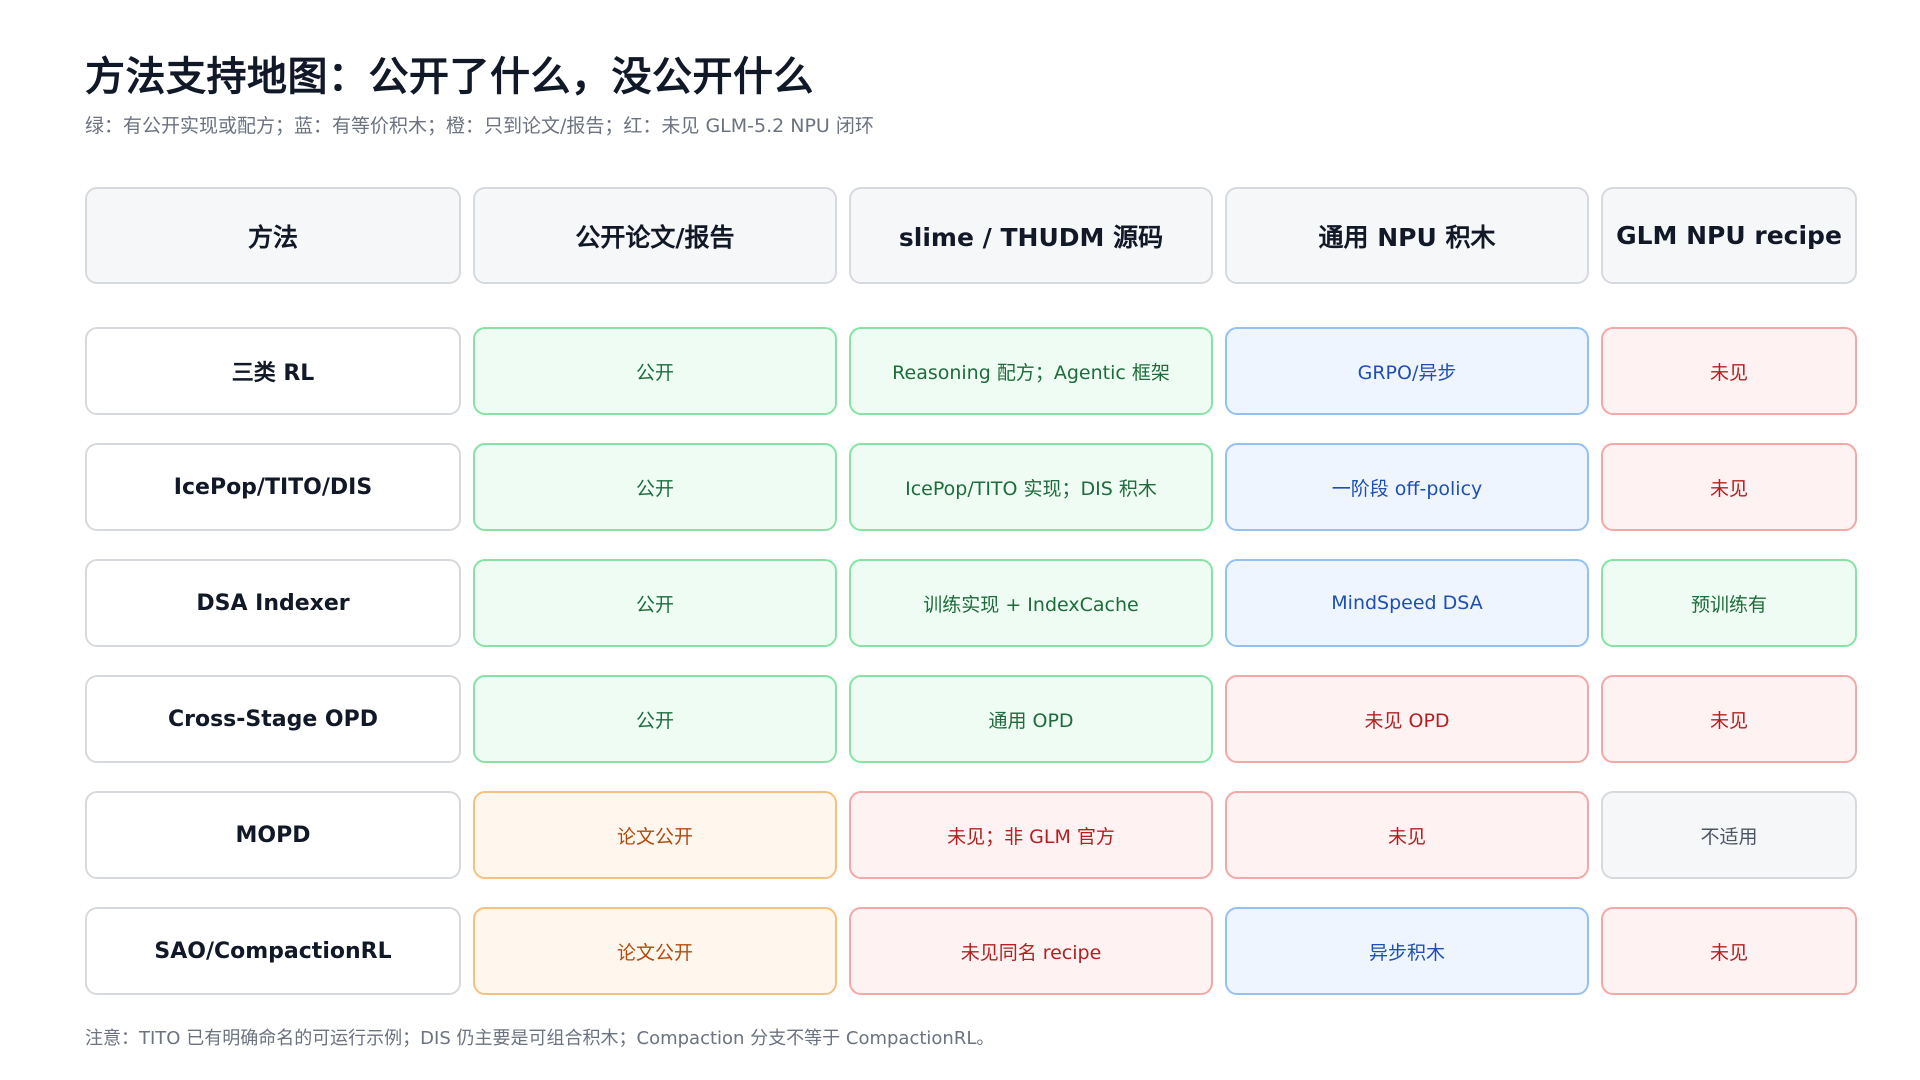  Describe the element at coordinates (1031, 235) in the screenshot. I see `header-slime-source: slime / THUDM 源码` at that location.